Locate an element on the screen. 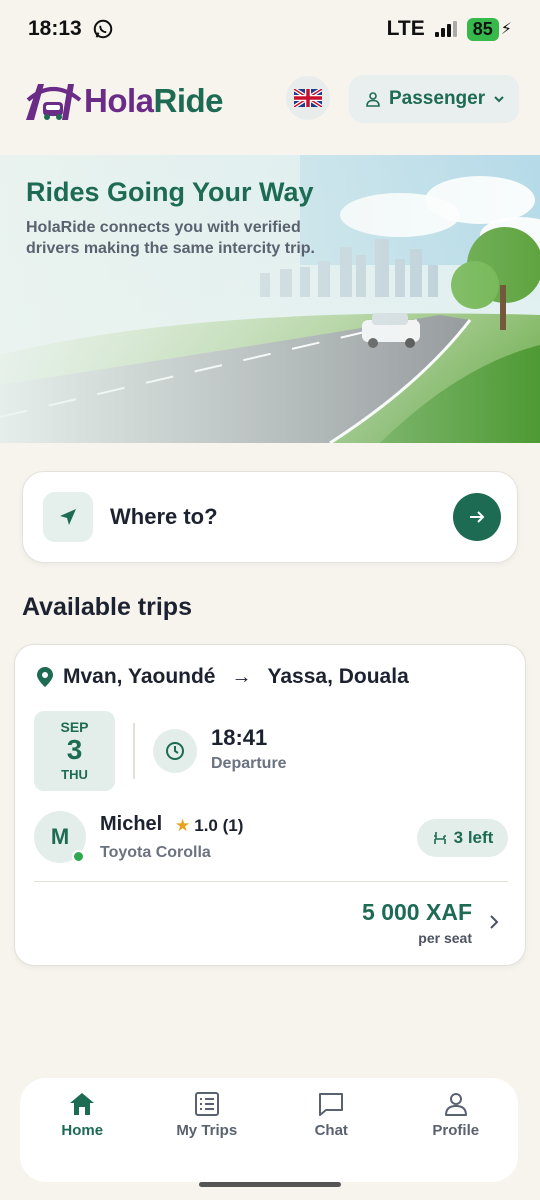 The image size is (540, 1200). status-time: 18:13 is located at coordinates (55, 28).